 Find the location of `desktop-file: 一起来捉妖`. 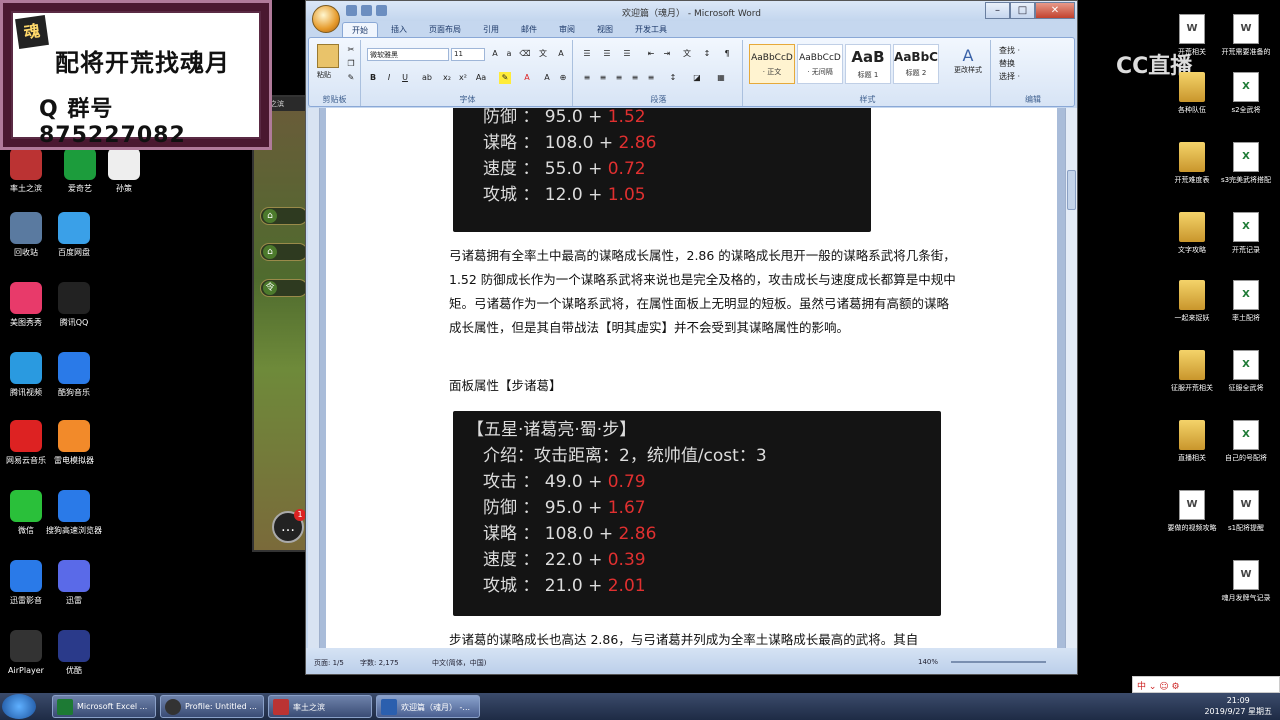

desktop-file: 一起来捉妖 is located at coordinates (1192, 301).